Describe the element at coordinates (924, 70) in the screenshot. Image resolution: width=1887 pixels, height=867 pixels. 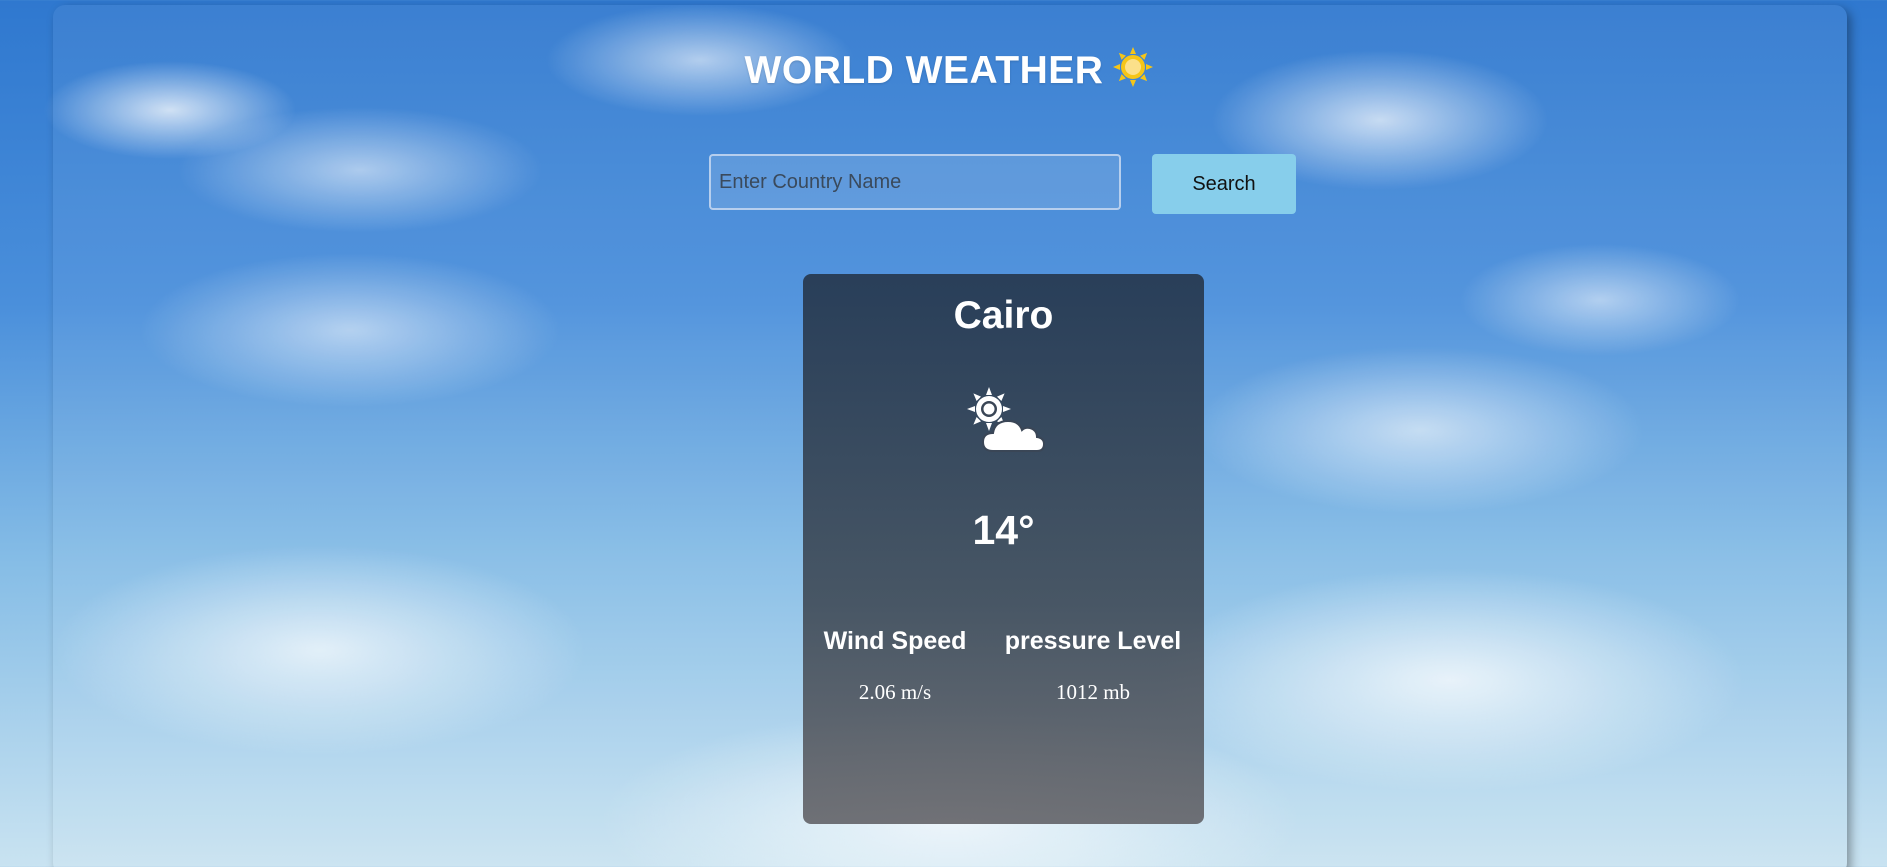
I see `page-title-text: WORLD WEATHER` at that location.